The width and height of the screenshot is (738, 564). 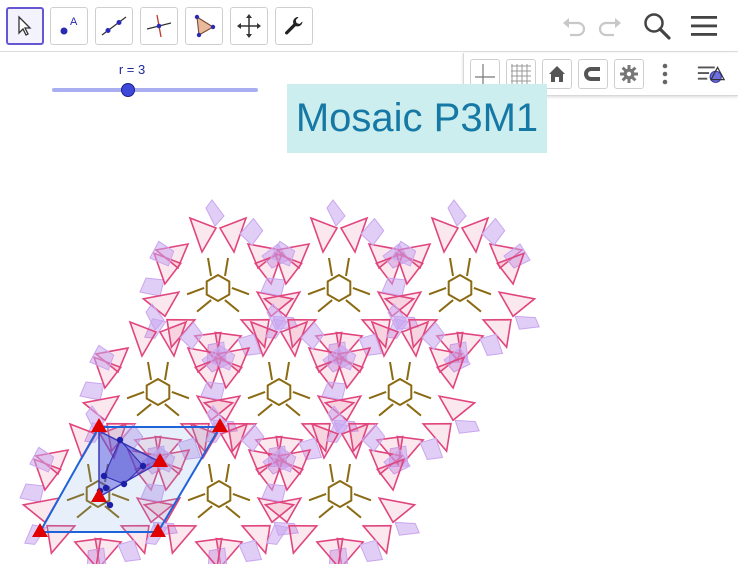 I want to click on arrow-cursor-icon, so click(x=25, y=25).